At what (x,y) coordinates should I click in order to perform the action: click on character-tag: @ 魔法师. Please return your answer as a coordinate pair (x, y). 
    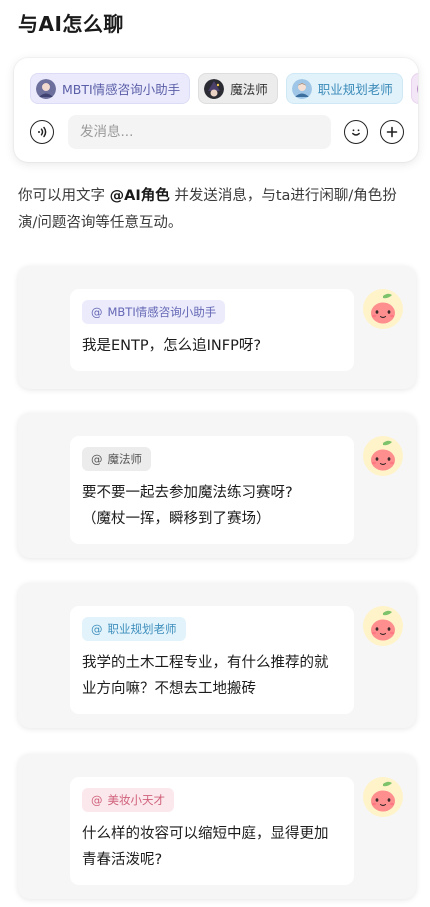
    Looking at the image, I should click on (116, 459).